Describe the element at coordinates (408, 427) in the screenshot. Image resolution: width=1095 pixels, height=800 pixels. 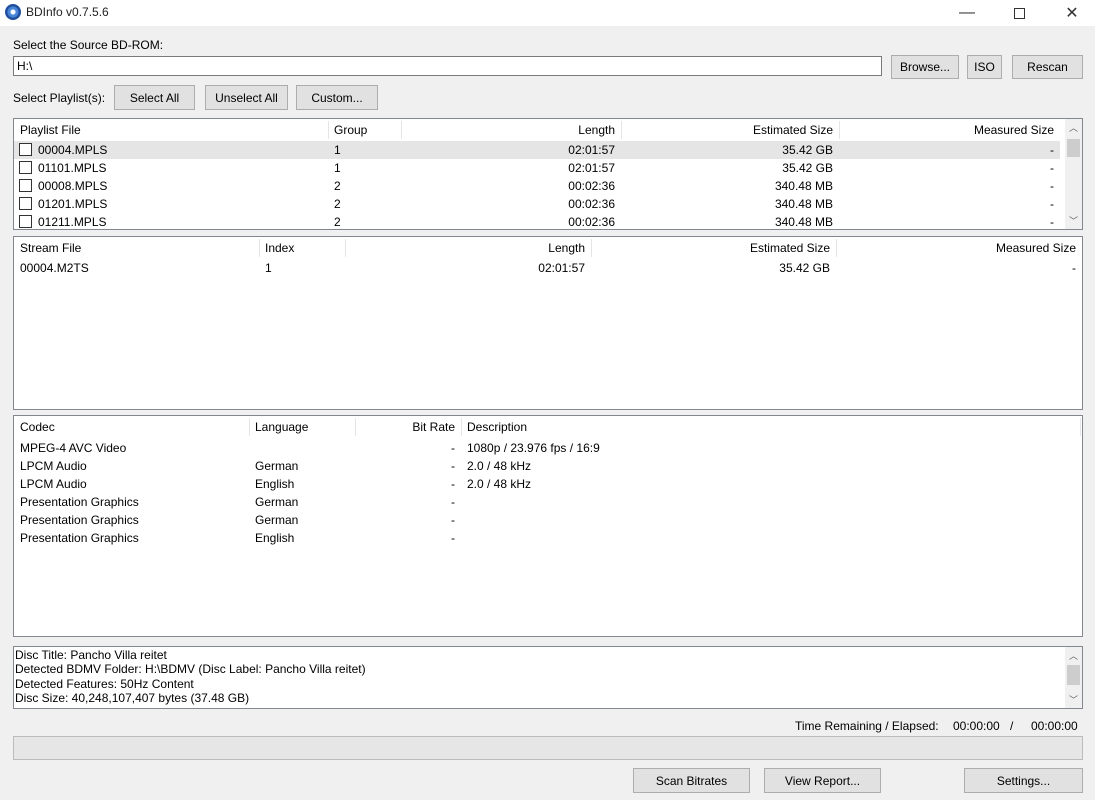
I see `col-header-bit-rate: Bit Rate` at that location.